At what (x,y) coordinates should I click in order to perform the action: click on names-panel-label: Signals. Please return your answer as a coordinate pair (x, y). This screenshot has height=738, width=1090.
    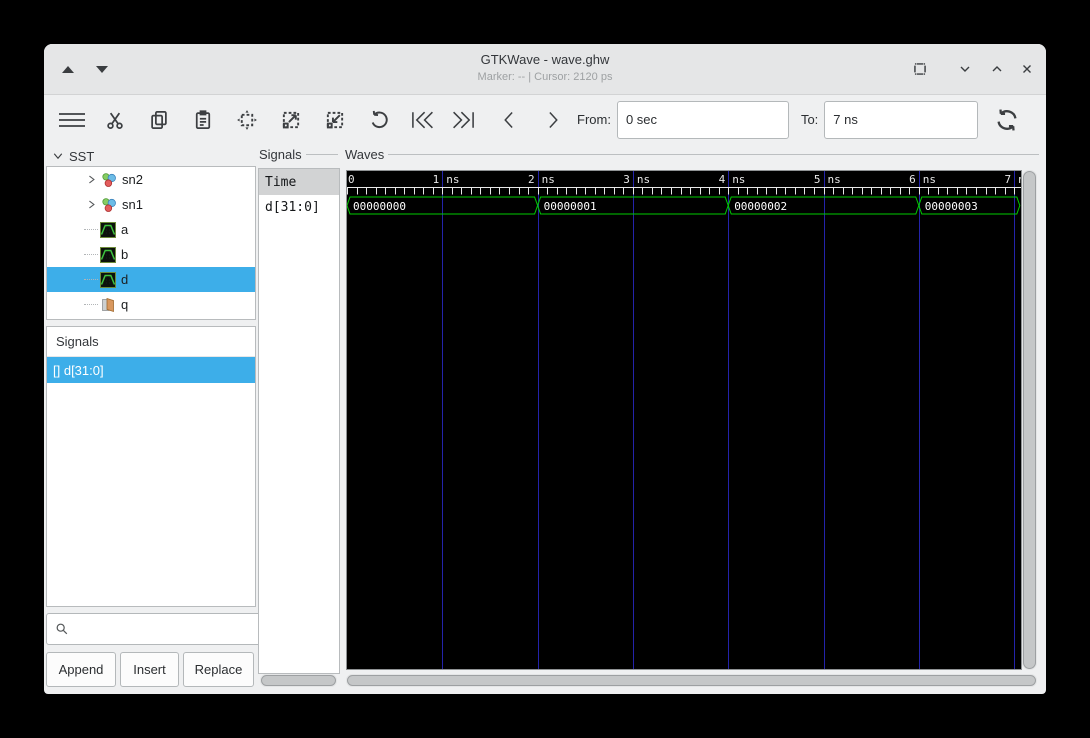
    Looking at the image, I should click on (298, 154).